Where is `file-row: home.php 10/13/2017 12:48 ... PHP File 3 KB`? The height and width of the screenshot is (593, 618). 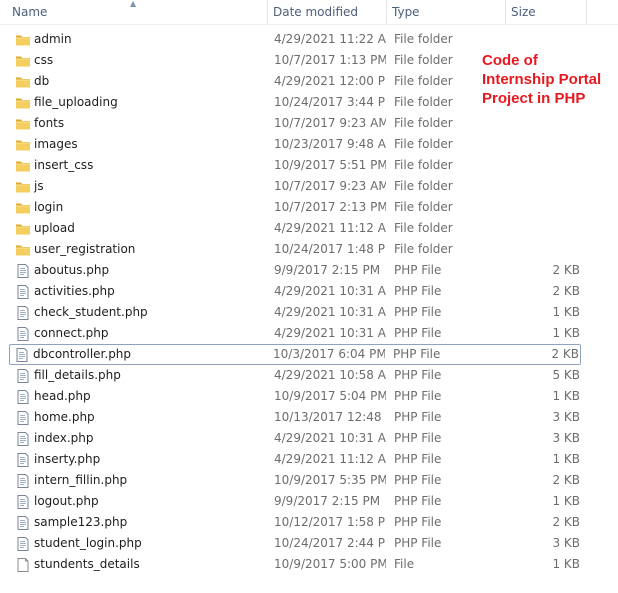 file-row: home.php 10/13/2017 12:48 ... PHP File 3 KB is located at coordinates (309, 417).